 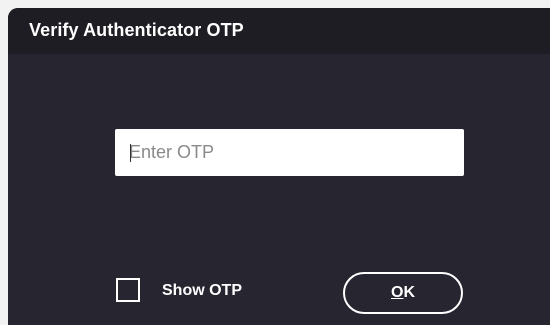 What do you see at coordinates (128, 290) in the screenshot?
I see `show-otp-checkbox` at bounding box center [128, 290].